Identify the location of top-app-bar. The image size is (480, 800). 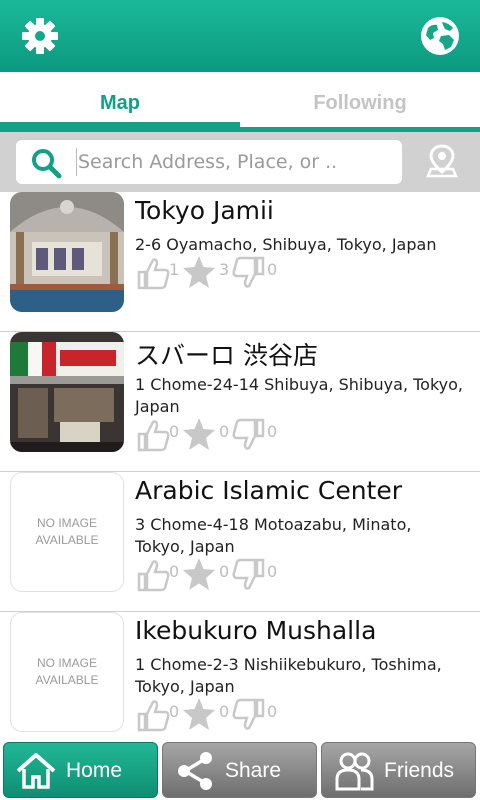
(240, 36).